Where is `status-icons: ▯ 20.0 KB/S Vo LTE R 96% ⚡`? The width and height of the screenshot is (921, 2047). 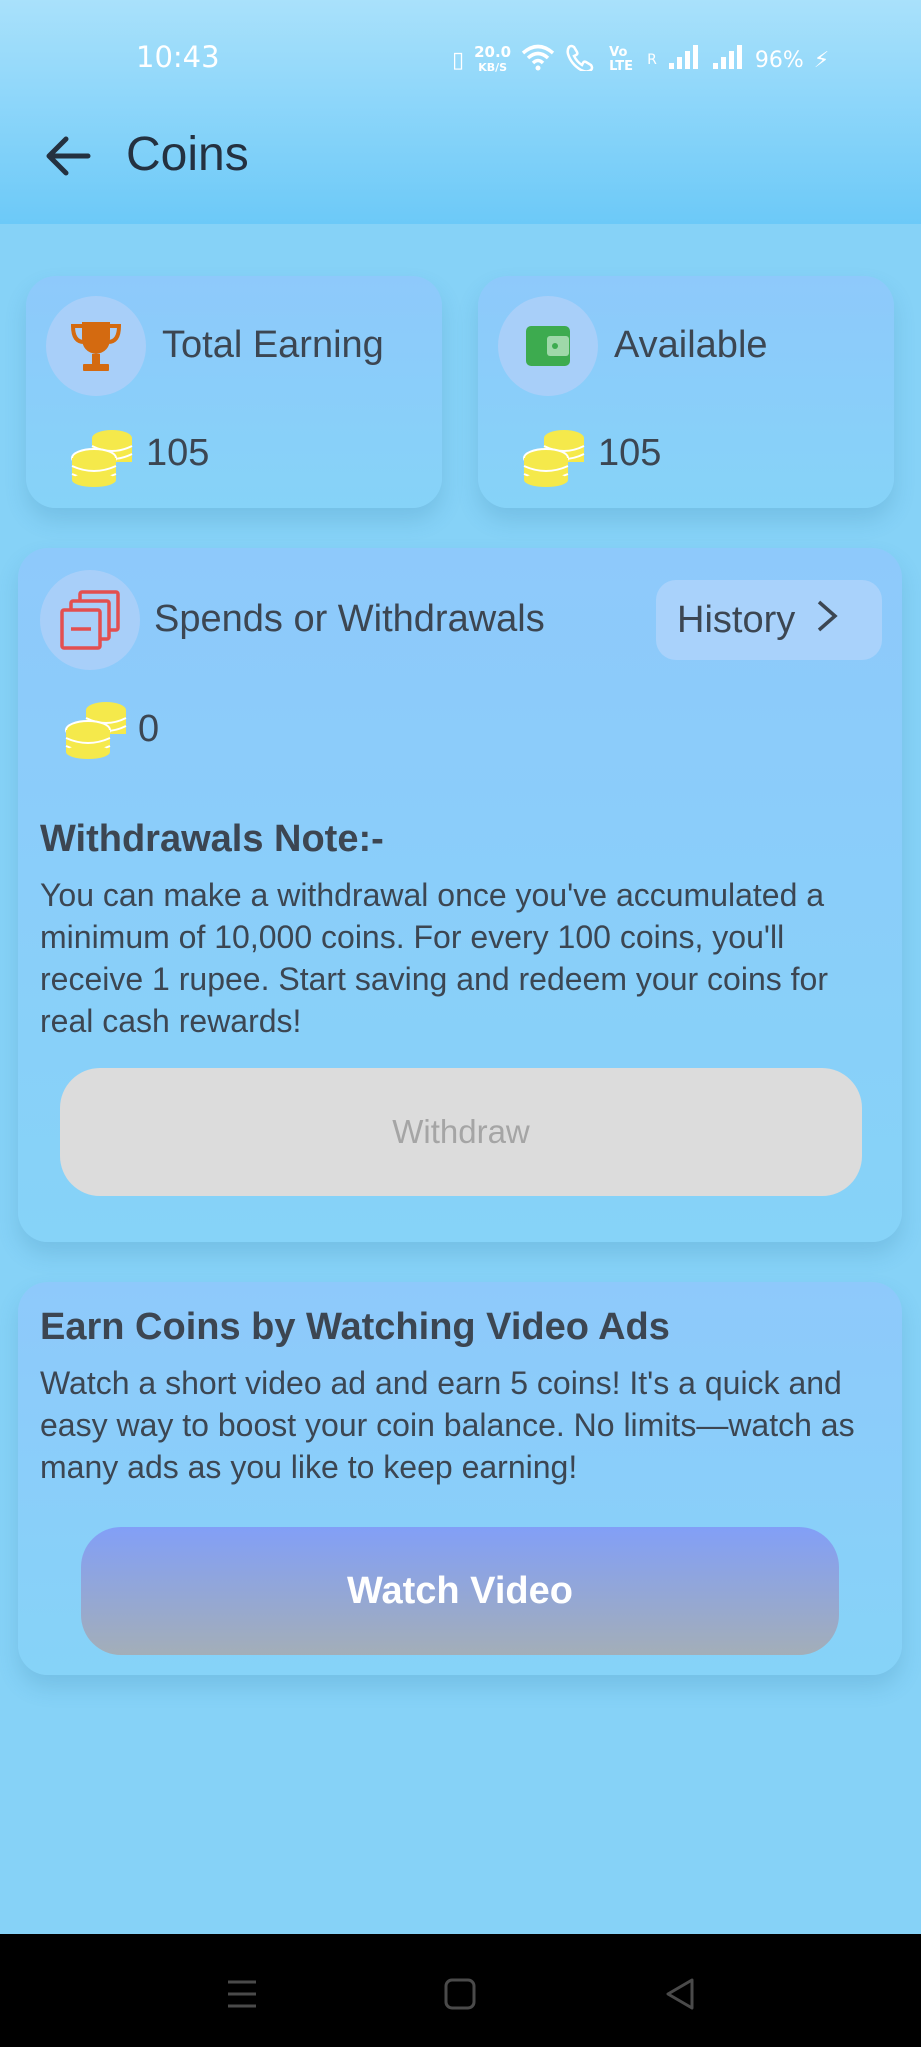
status-icons: ▯ 20.0 KB/S Vo LTE R 96% ⚡ is located at coordinates (640, 60).